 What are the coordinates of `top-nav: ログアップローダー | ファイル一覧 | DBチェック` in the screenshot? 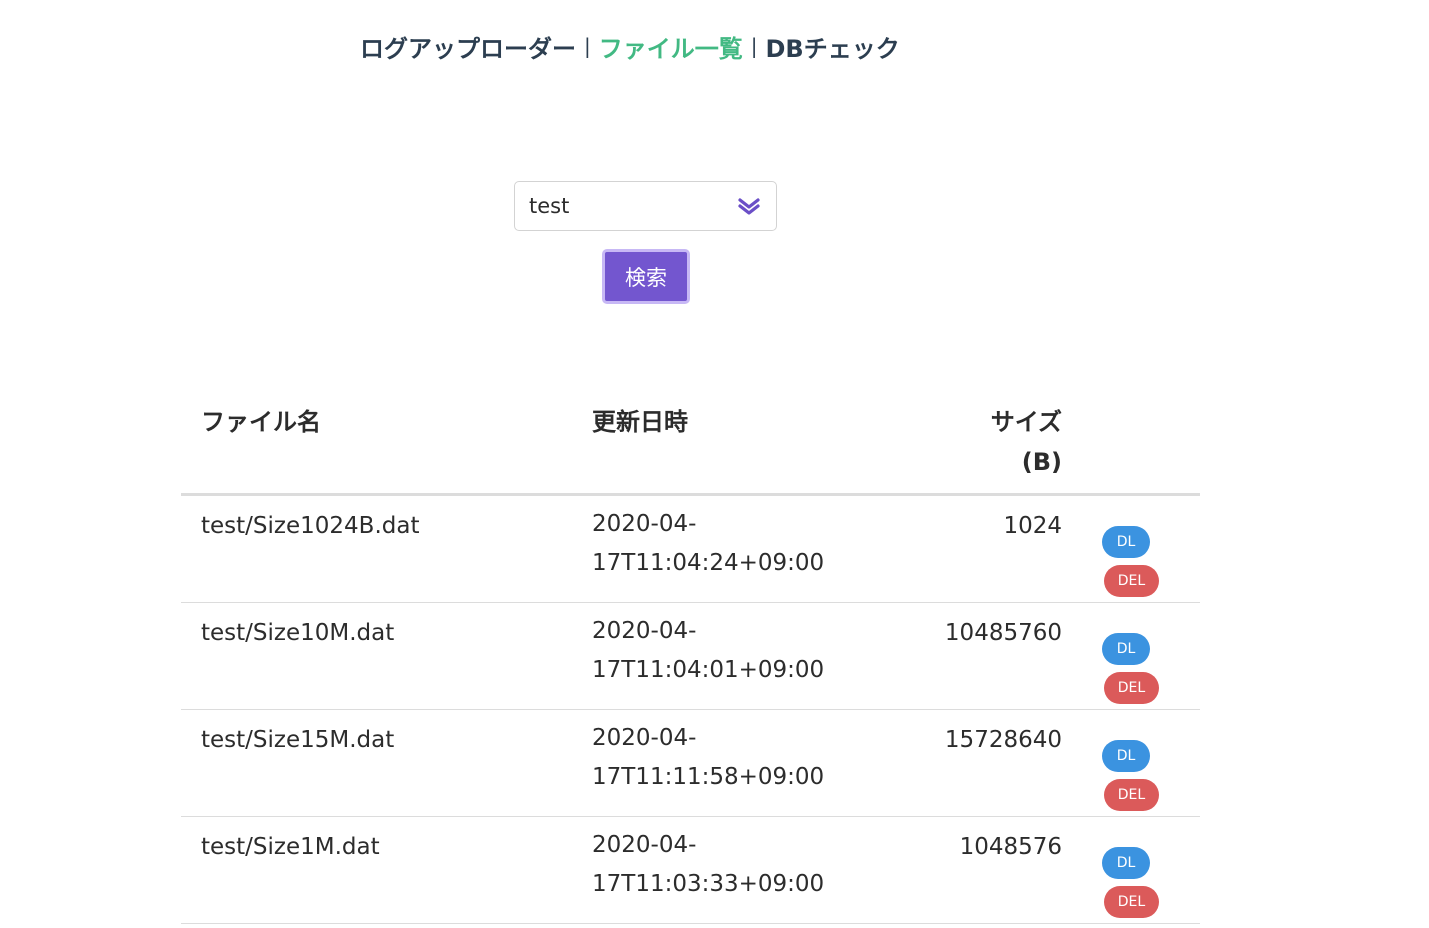 It's located at (630, 46).